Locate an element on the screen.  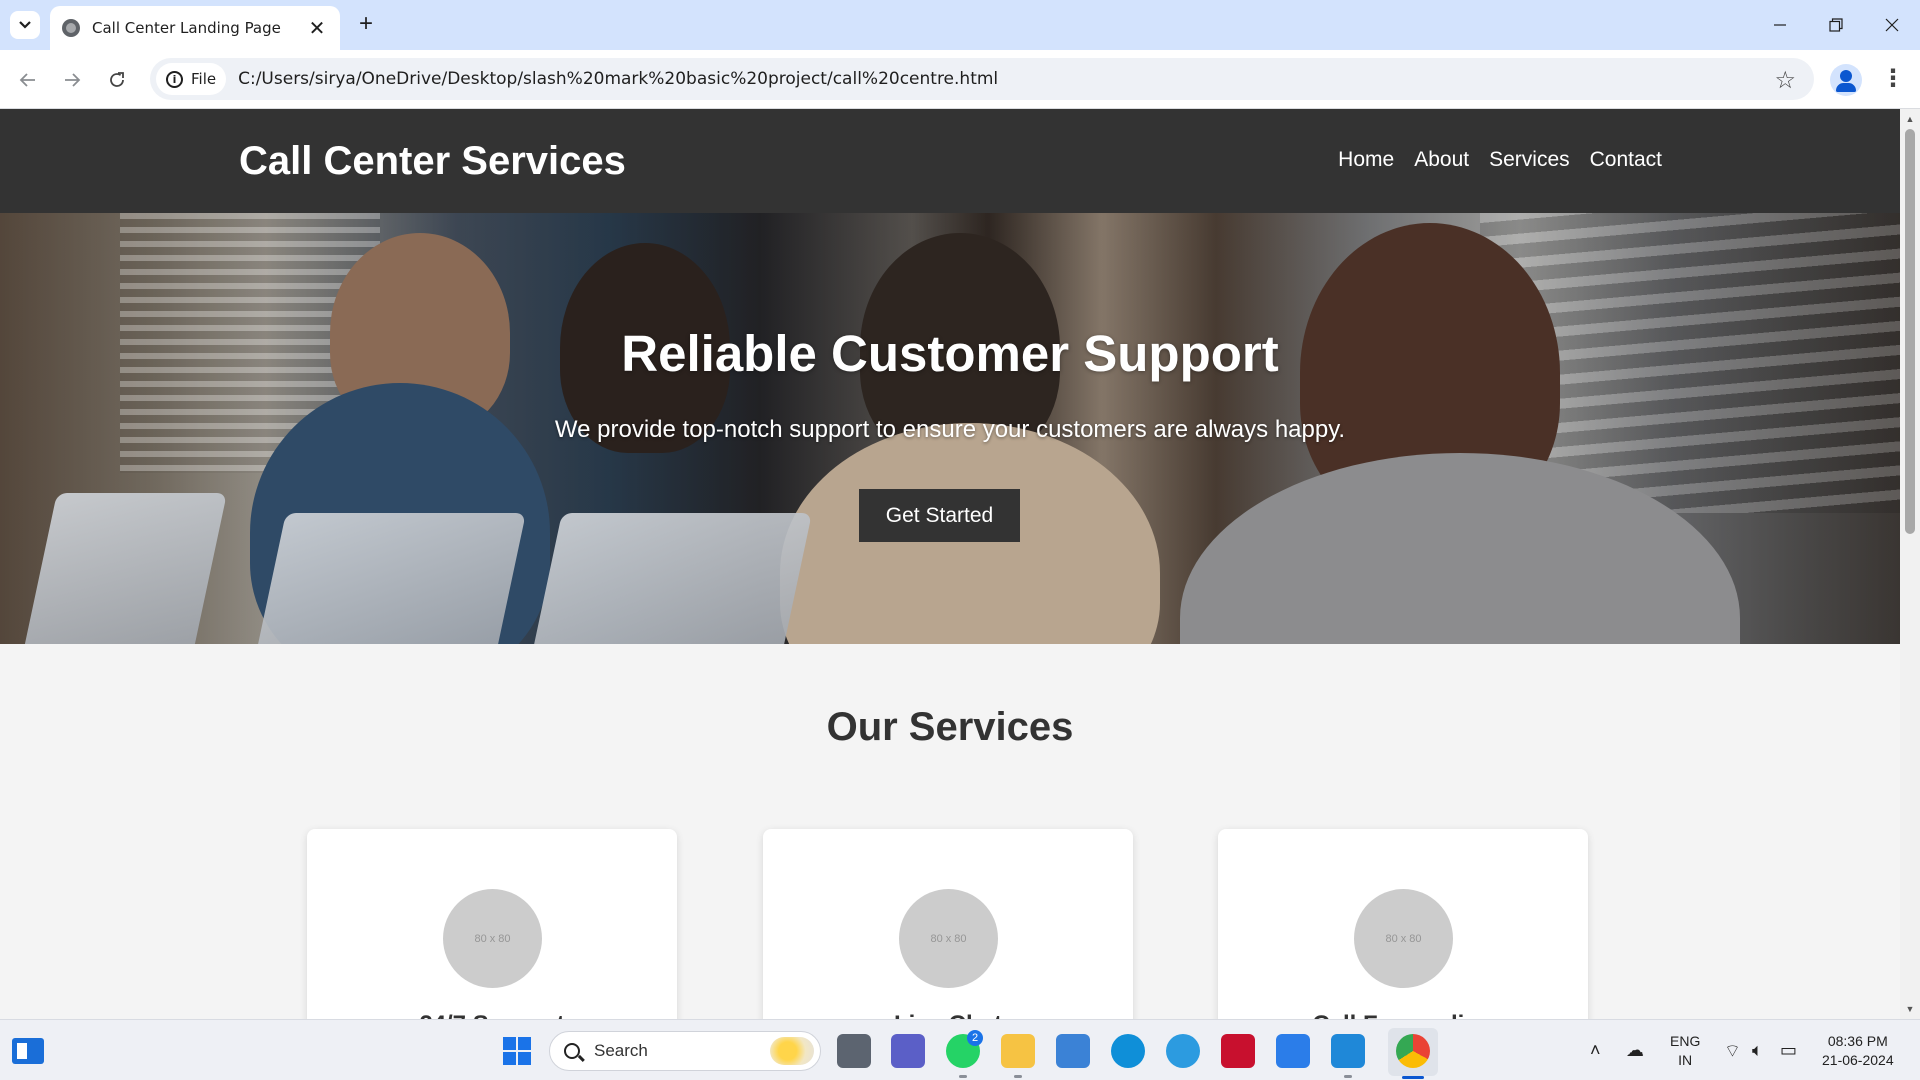
reload-button is located at coordinates (117, 80).